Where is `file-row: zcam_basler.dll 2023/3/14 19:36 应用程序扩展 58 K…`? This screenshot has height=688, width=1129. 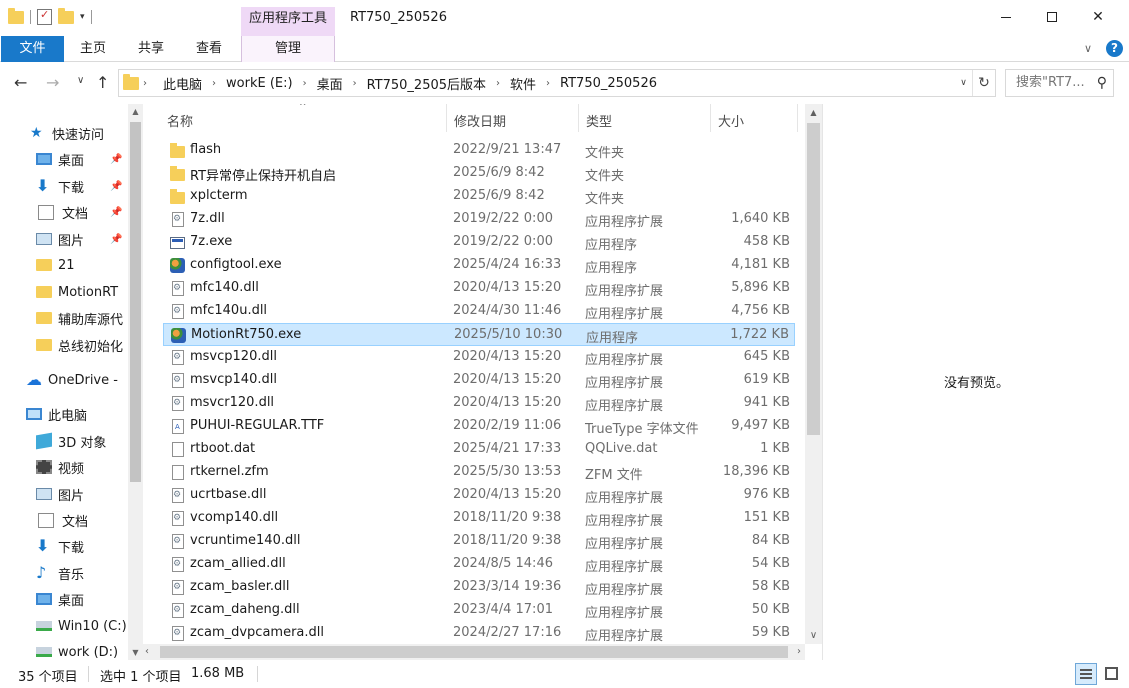
file-row: zcam_basler.dll 2023/3/14 19:36 应用程序扩展 58 K… is located at coordinates (479, 587).